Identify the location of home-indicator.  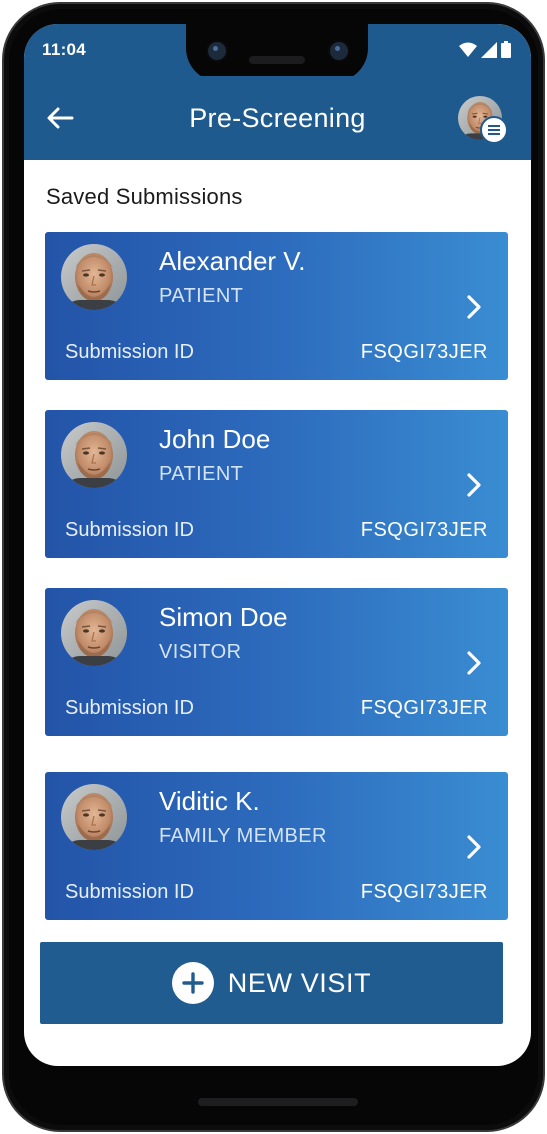
(278, 1102).